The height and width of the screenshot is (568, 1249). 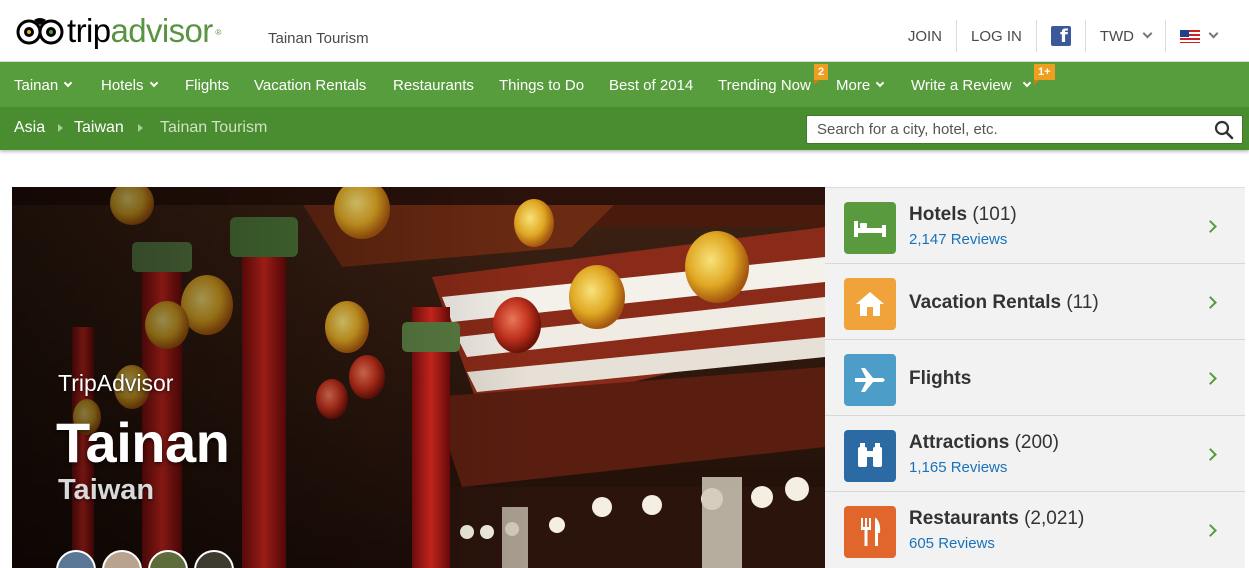 I want to click on nav-label: Things to Do, so click(x=542, y=85).